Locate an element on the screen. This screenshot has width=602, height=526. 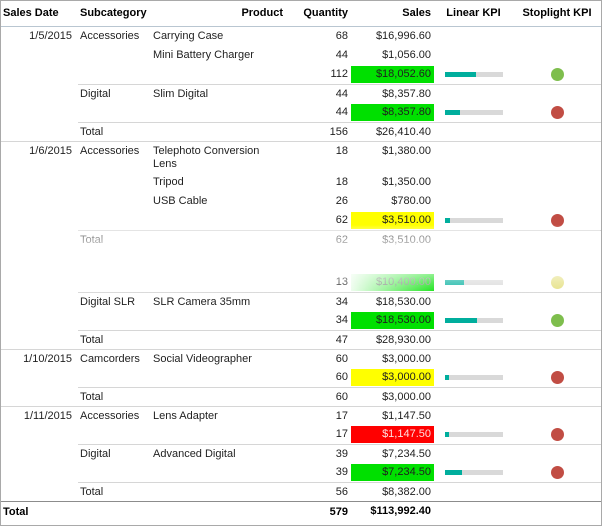
product-cell: Lens Adapter is located at coordinates (217, 415).